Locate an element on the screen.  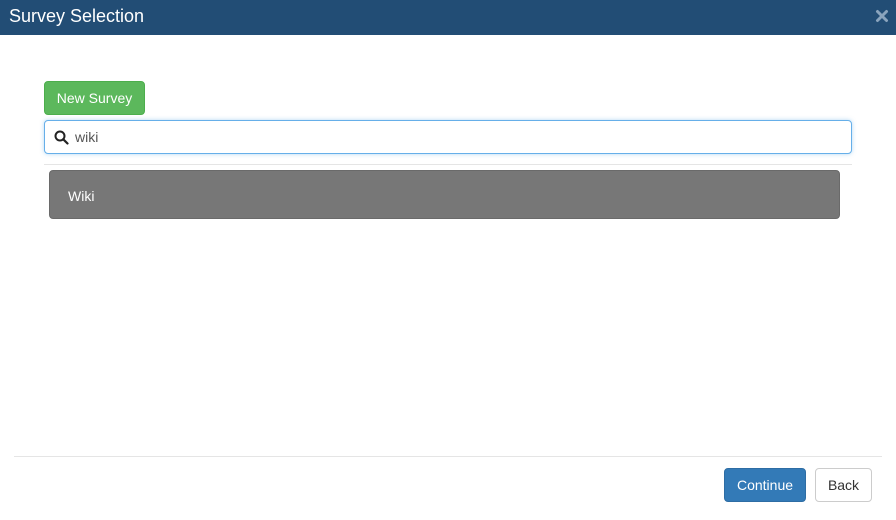
survey-list-item: Wiki is located at coordinates (444, 194).